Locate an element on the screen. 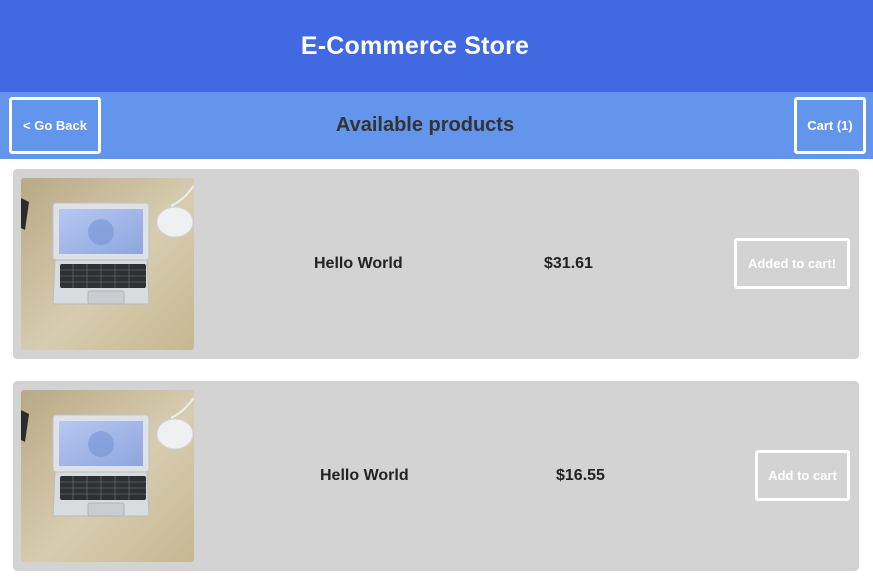 The width and height of the screenshot is (873, 583). product-price: $16.55 is located at coordinates (580, 475).